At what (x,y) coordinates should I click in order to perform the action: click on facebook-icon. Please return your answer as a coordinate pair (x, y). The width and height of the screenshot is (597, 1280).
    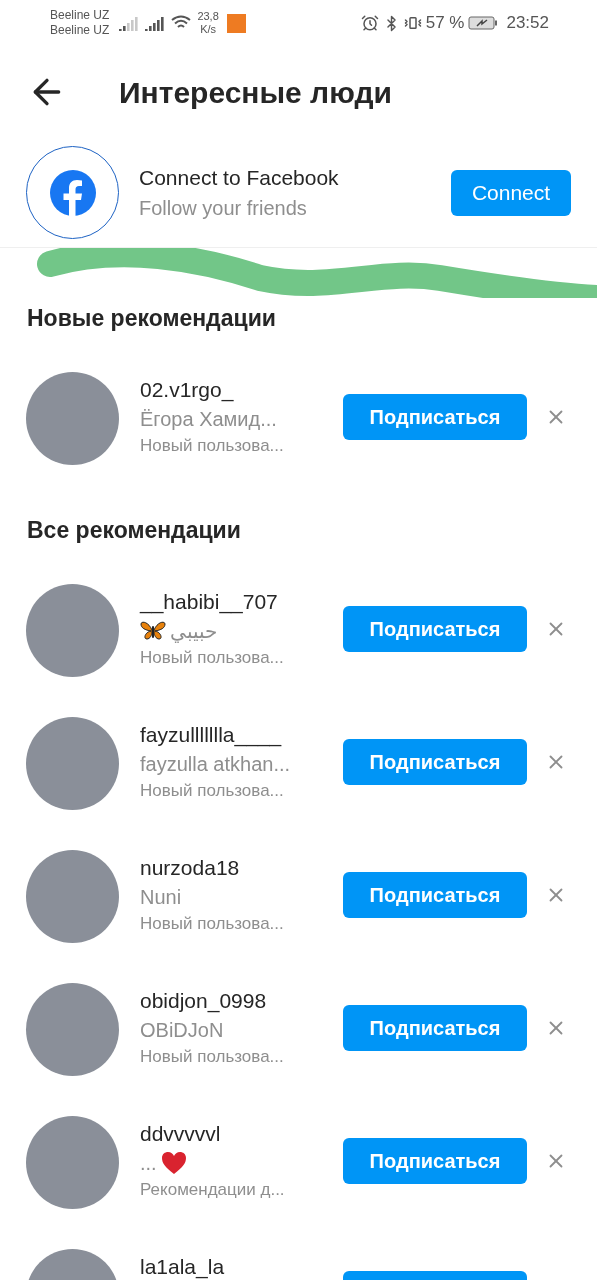
    Looking at the image, I should click on (72, 192).